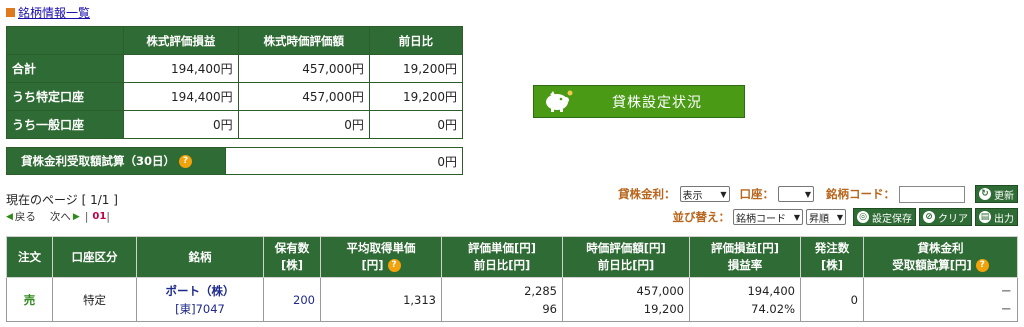  Describe the element at coordinates (985, 194) in the screenshot. I see `refresh-icon: ↻` at that location.